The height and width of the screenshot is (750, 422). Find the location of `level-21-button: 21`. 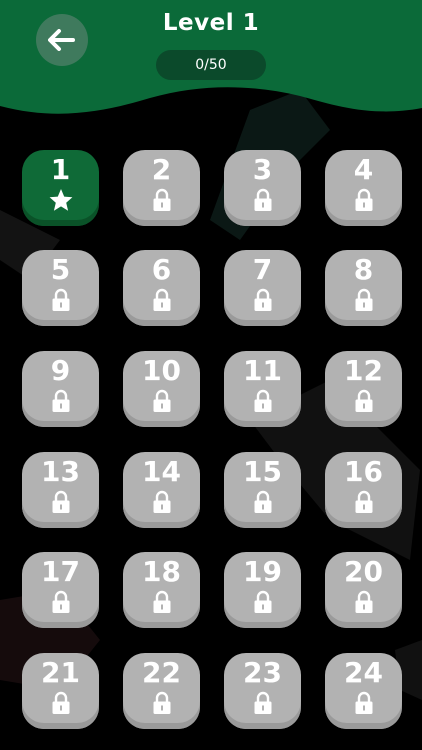

level-21-button: 21 is located at coordinates (60, 691).